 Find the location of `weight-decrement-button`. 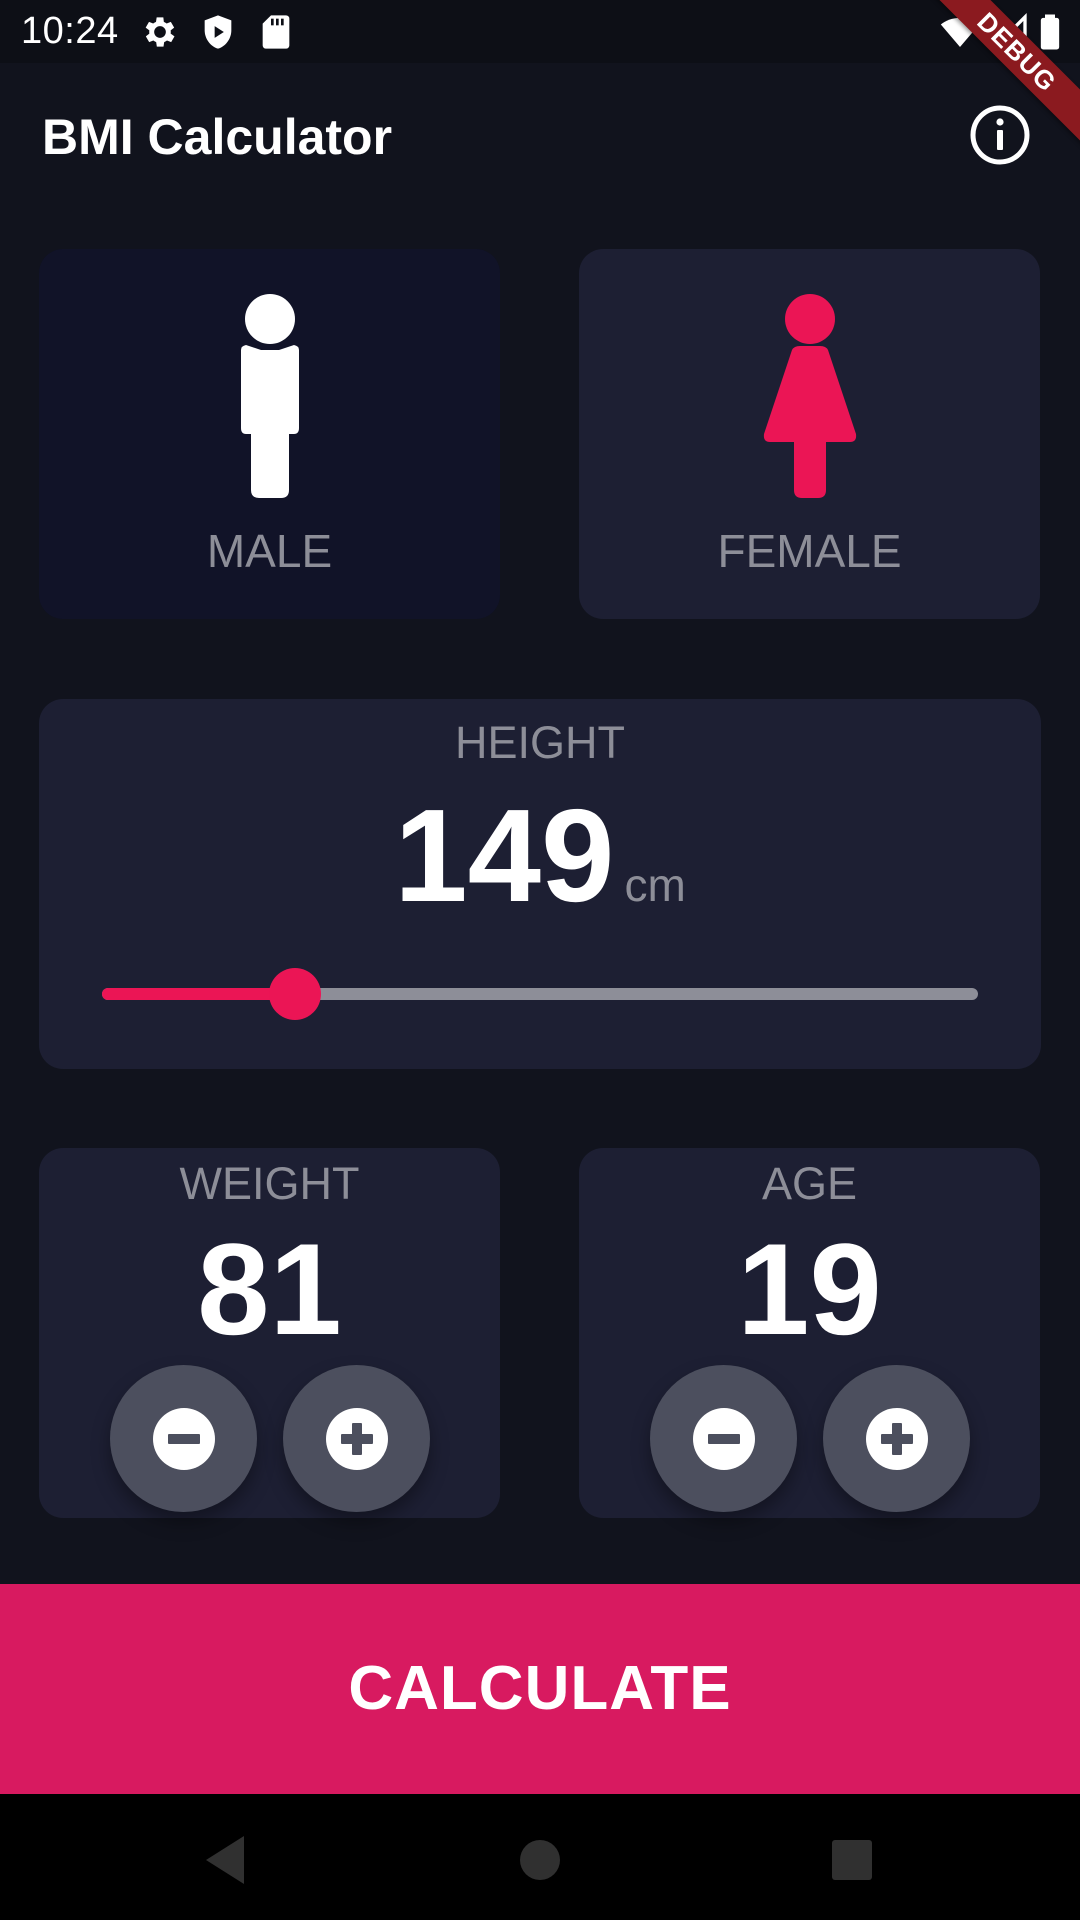

weight-decrement-button is located at coordinates (183, 1438).